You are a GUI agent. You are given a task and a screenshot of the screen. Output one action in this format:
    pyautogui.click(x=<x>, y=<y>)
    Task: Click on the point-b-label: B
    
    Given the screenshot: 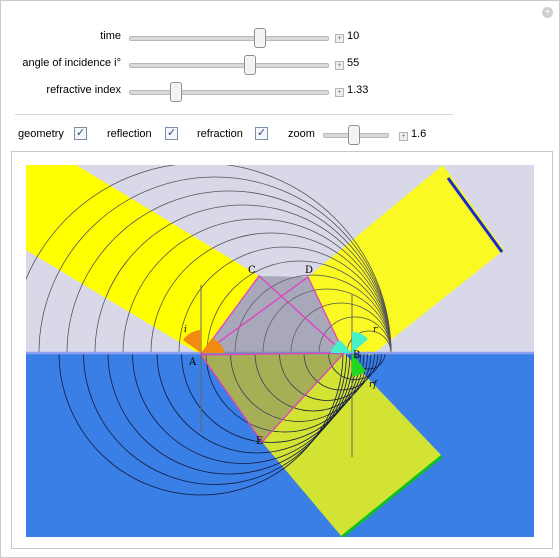 What is the action you would take?
    pyautogui.click(x=356, y=355)
    